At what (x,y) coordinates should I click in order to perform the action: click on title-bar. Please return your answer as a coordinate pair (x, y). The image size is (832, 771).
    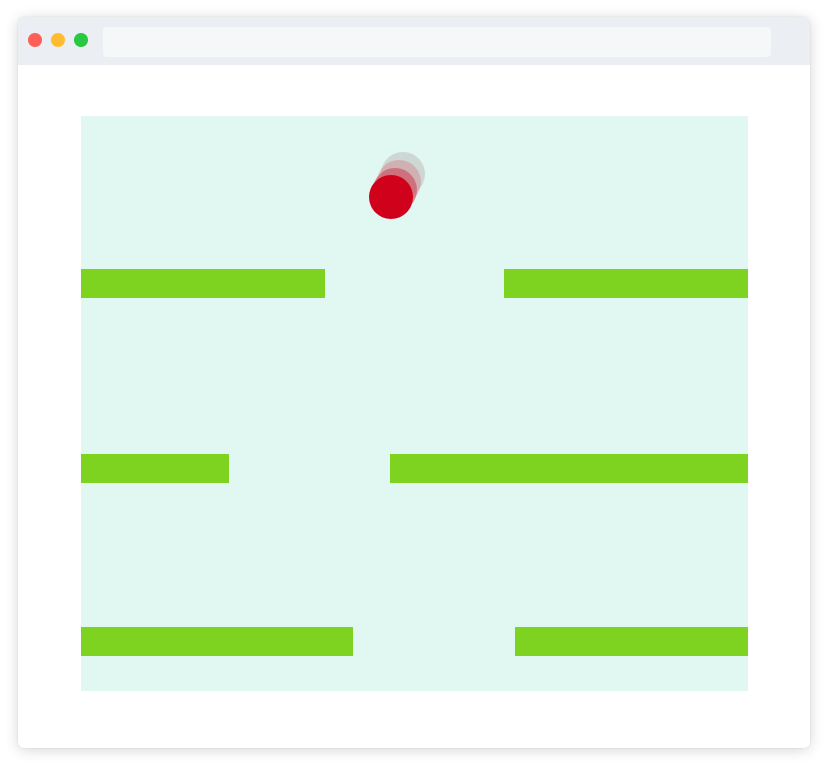
    Looking at the image, I should click on (414, 41).